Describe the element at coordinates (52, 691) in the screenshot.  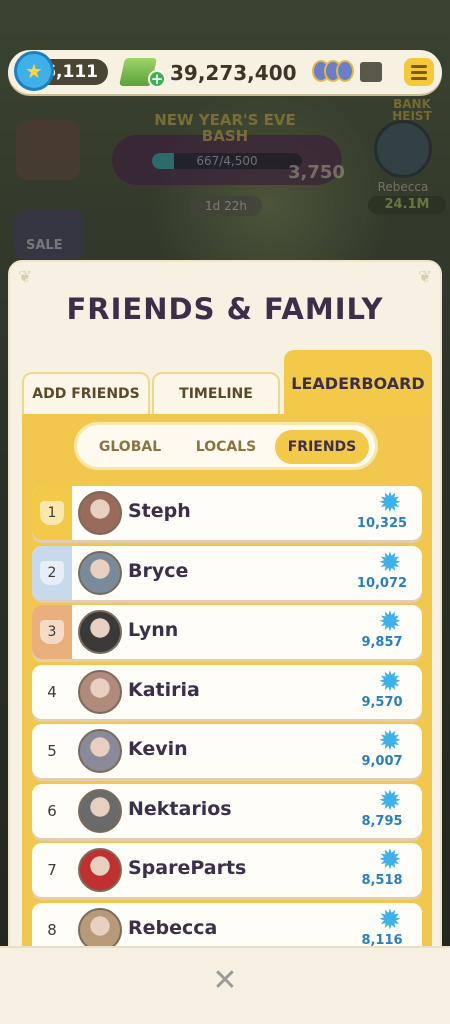
I see `rank-number: 4` at that location.